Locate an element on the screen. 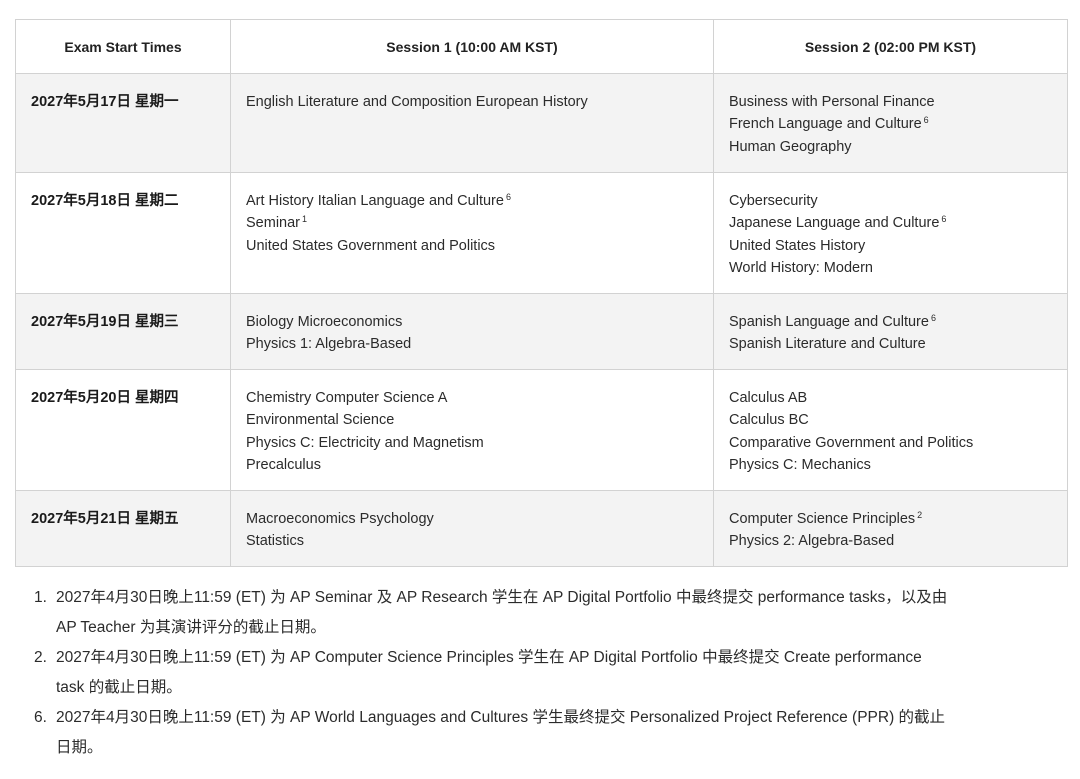  footnote-text: task 的截止日期。 is located at coordinates (119, 687).